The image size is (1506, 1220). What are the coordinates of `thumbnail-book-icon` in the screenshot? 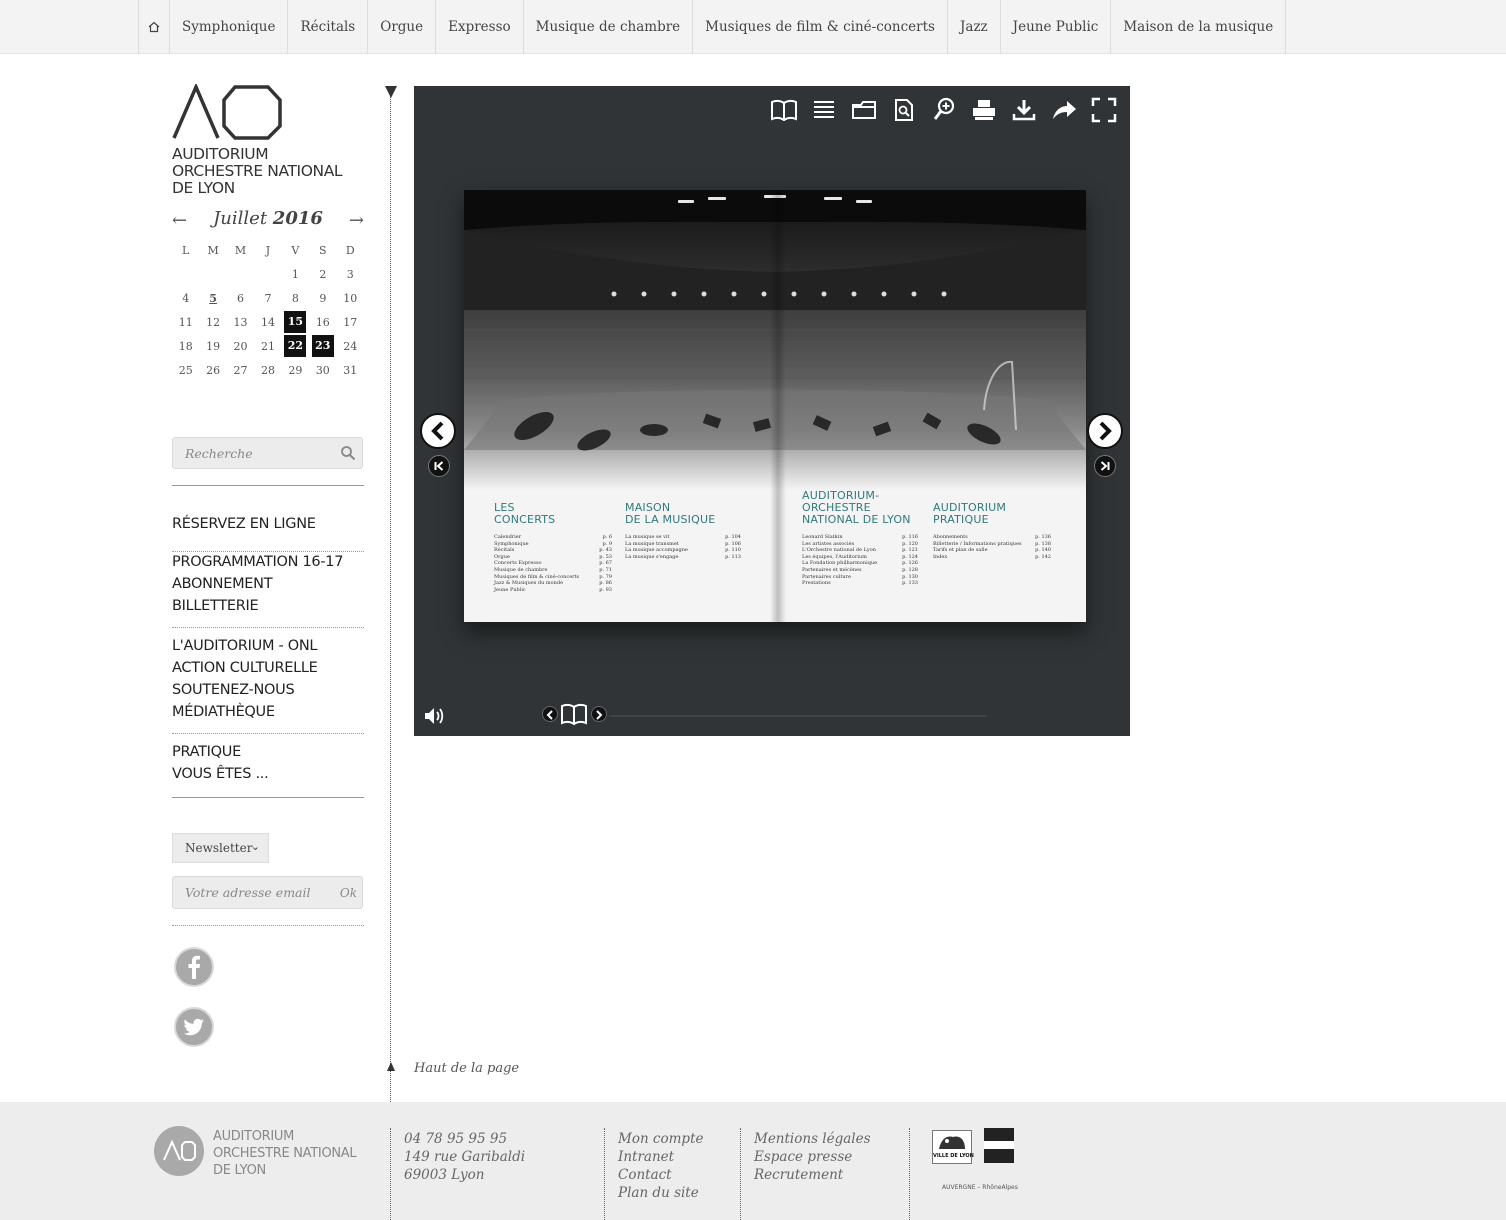 It's located at (574, 716).